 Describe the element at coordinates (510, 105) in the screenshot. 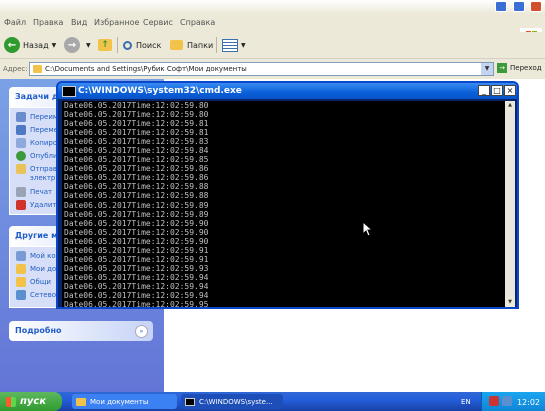

I see `scroll-up-icon: ▲` at that location.